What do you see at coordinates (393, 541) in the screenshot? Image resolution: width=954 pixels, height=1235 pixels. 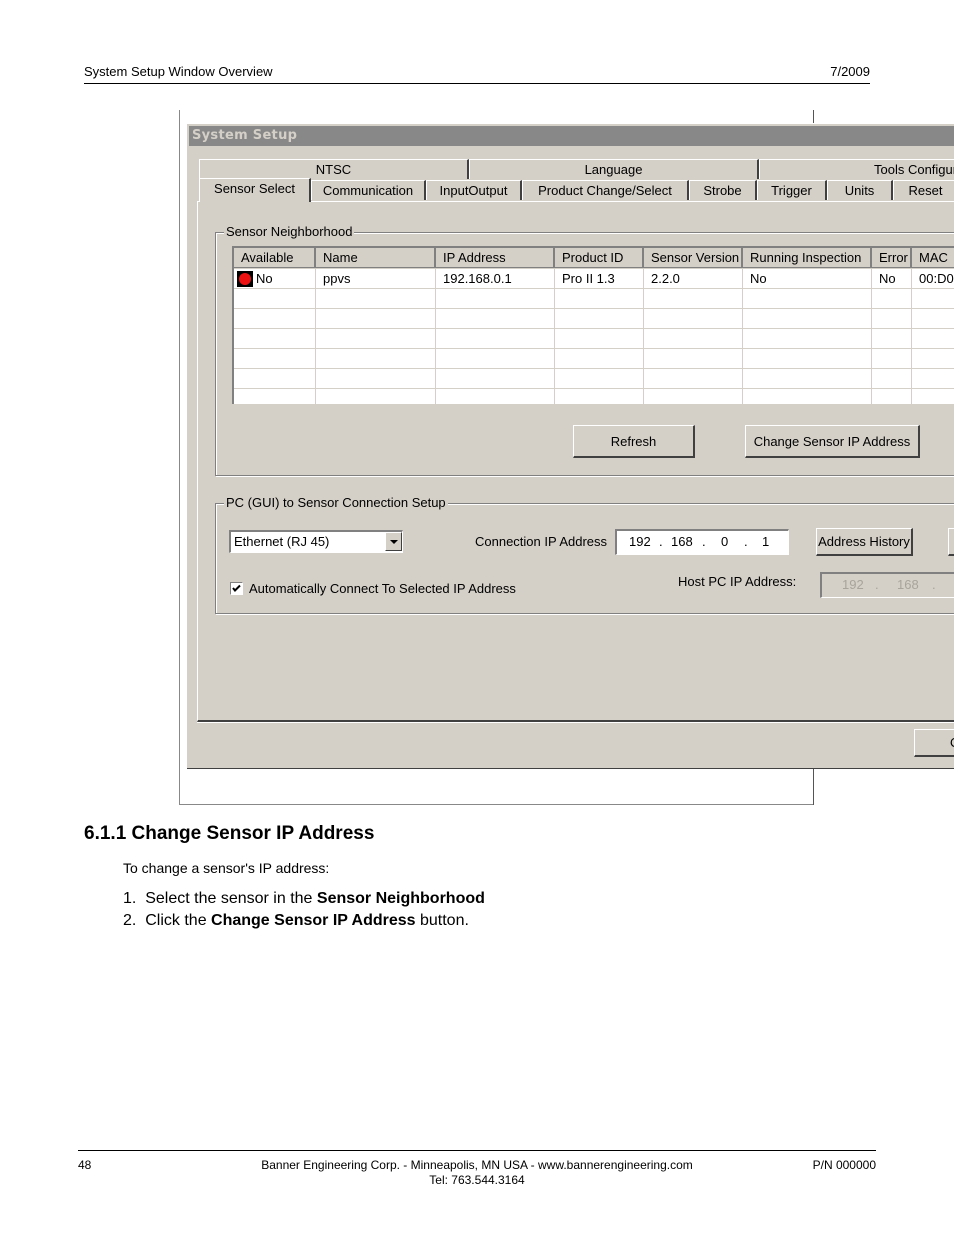 I see `dropdown-arrow-icon` at bounding box center [393, 541].